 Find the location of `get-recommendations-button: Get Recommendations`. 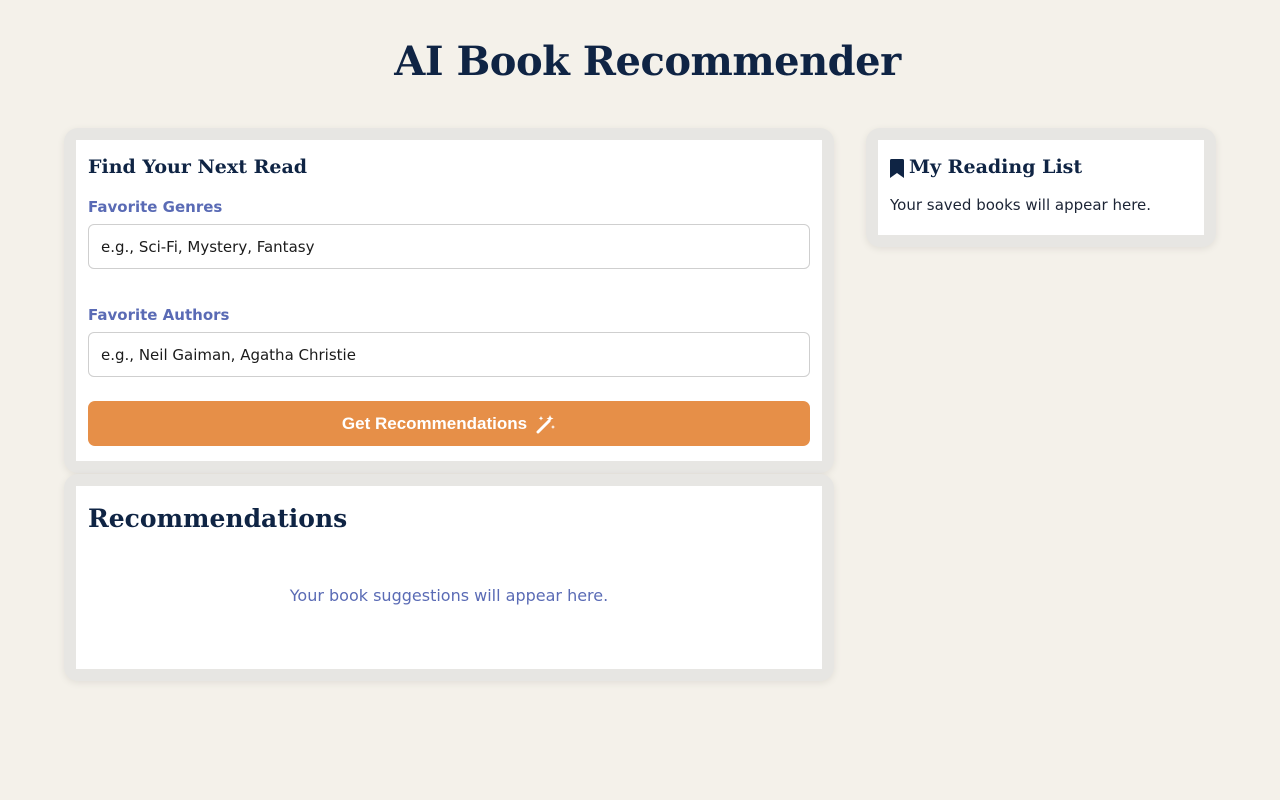

get-recommendations-button: Get Recommendations is located at coordinates (449, 423).